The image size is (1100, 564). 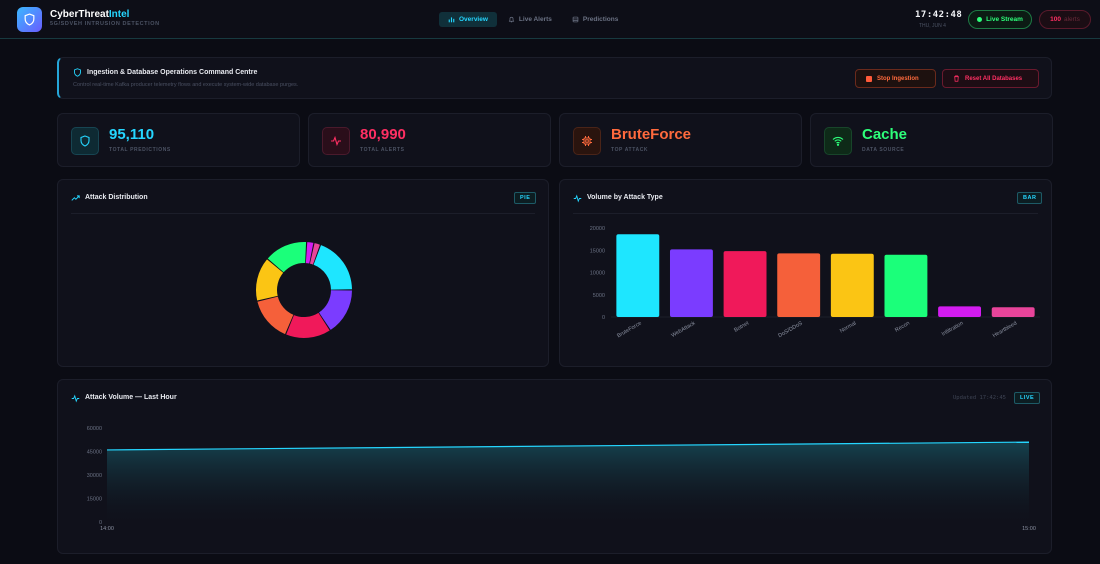 I want to click on main-nav: Overview Live Alerts Predictions, so click(x=533, y=19).